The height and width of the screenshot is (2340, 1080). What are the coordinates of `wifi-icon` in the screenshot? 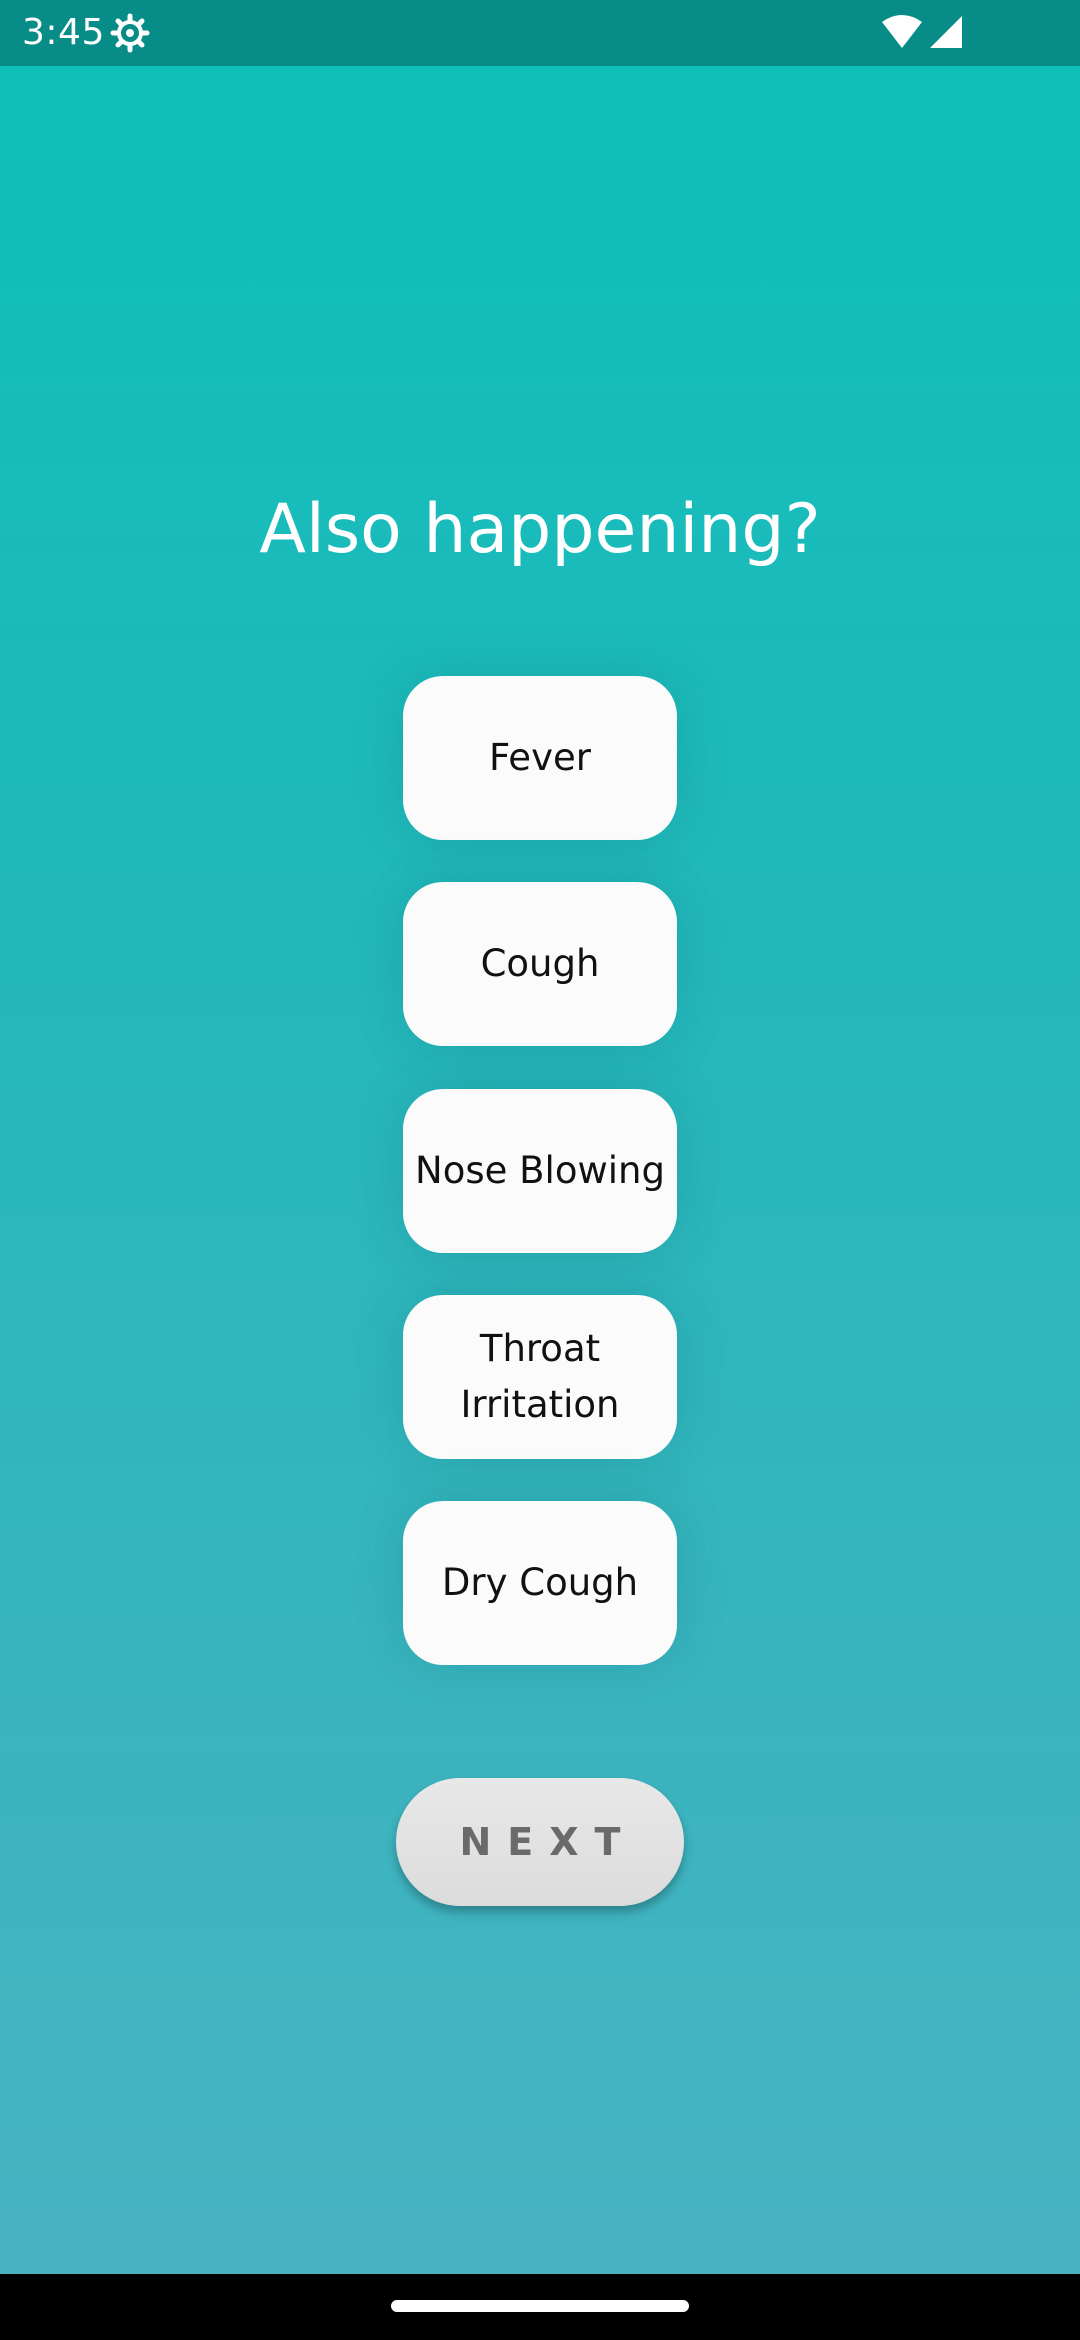 It's located at (902, 31).